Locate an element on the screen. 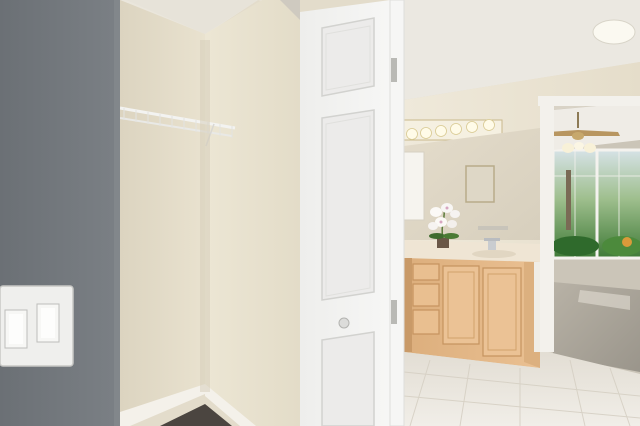 The height and width of the screenshot is (426, 640). ceiling-light-icon is located at coordinates (614, 32).